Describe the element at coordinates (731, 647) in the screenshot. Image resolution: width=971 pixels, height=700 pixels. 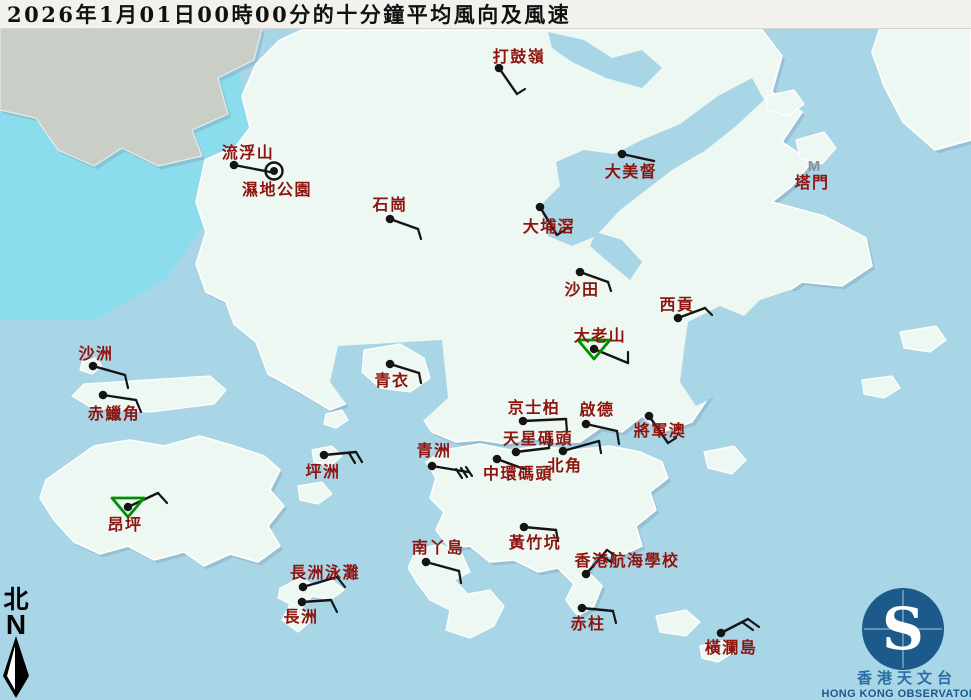
I see `station-label: 橫瀾島` at that location.